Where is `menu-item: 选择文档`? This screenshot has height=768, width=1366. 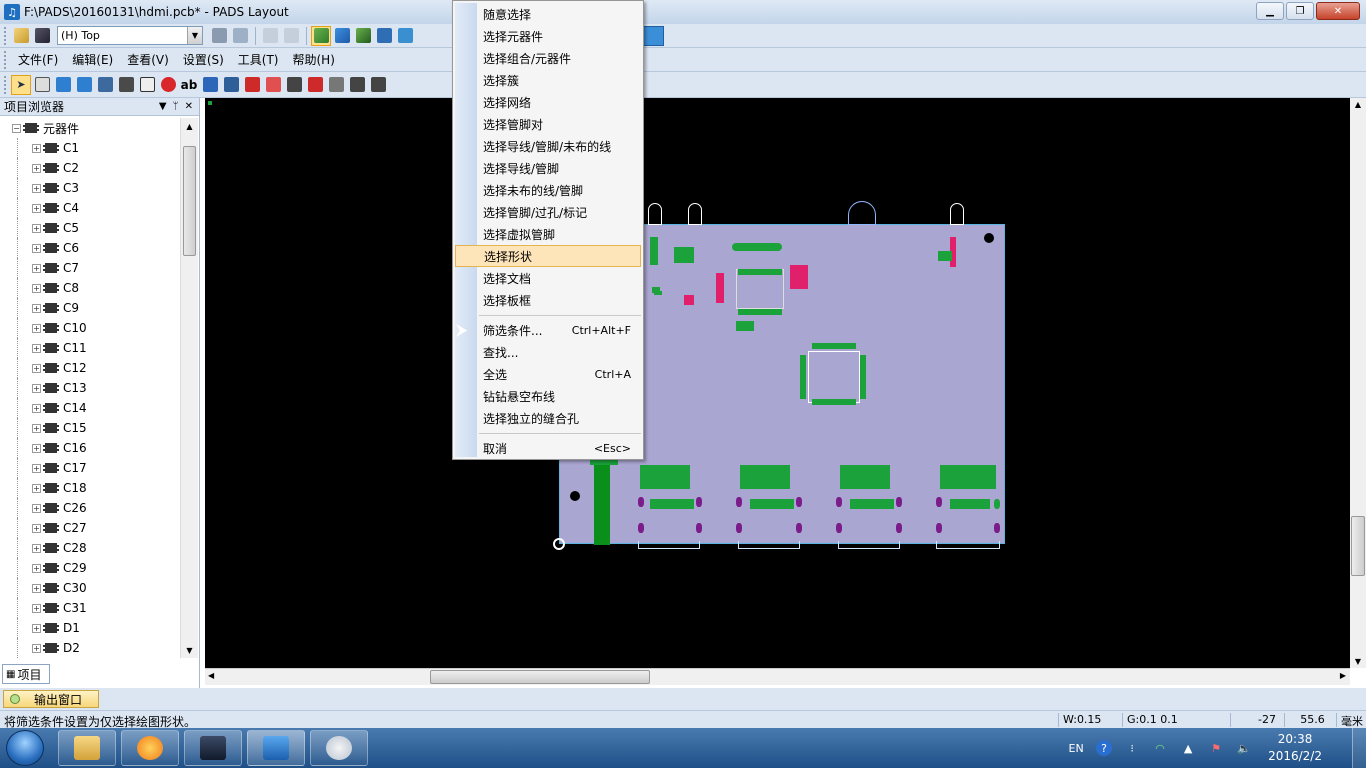
menu-item: 选择文档 is located at coordinates (548, 278).